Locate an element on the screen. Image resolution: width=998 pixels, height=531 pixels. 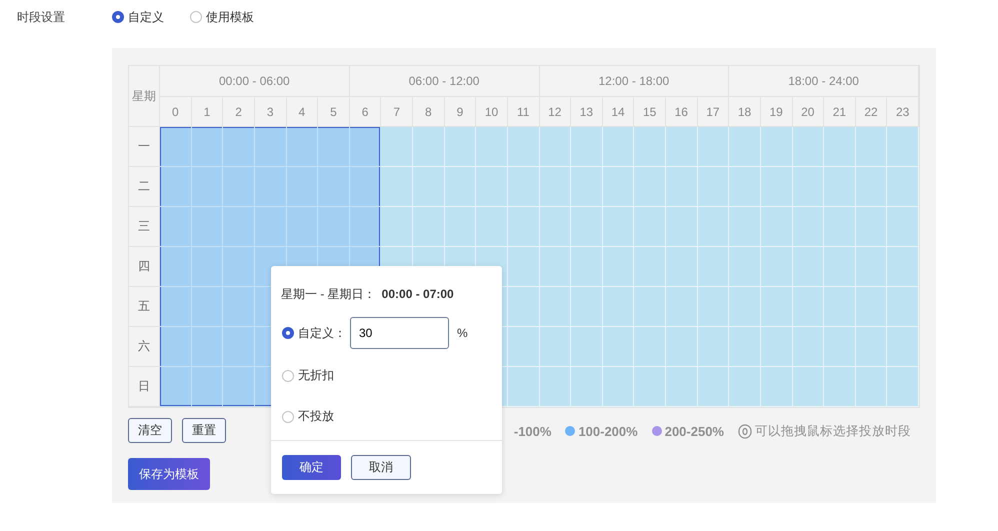
action-button: 清空 is located at coordinates (150, 430).